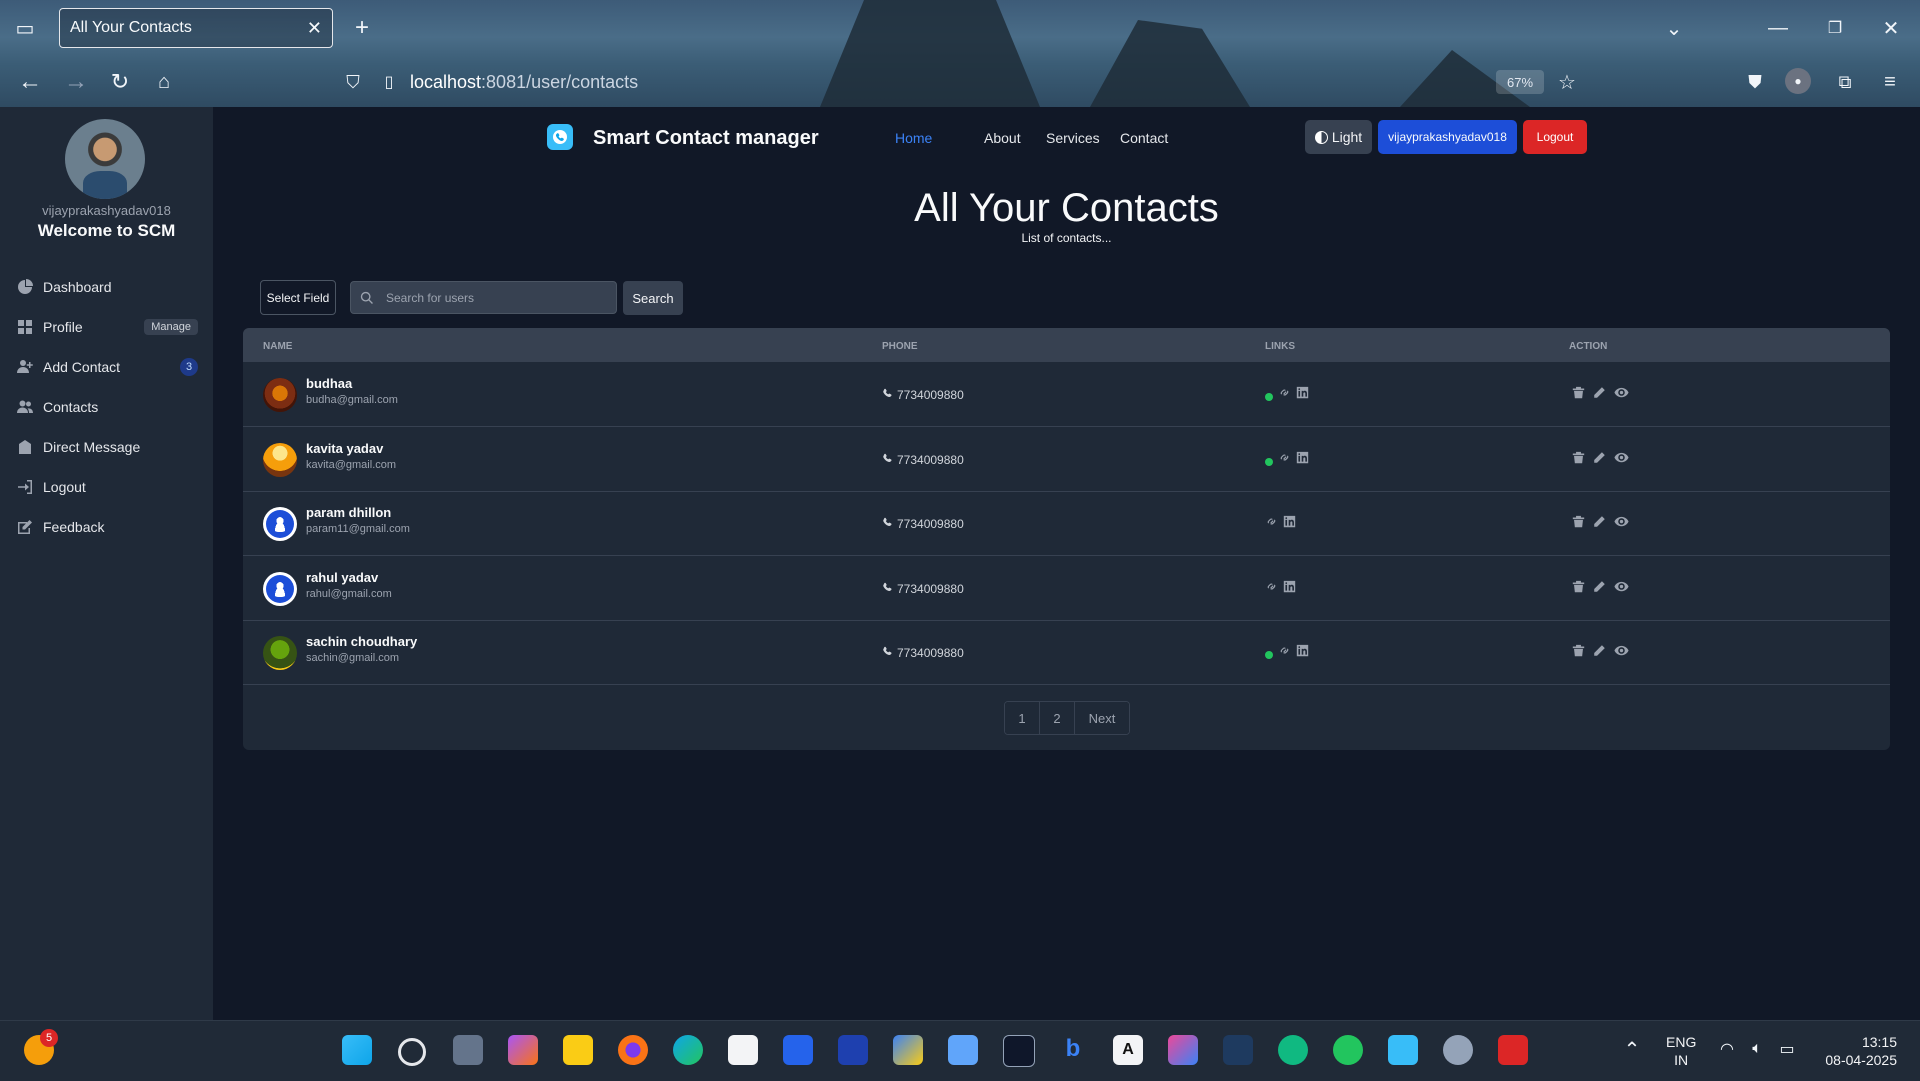 This screenshot has height=1081, width=1920. Describe the element at coordinates (1513, 1050) in the screenshot. I see `acrobat-icon` at that location.